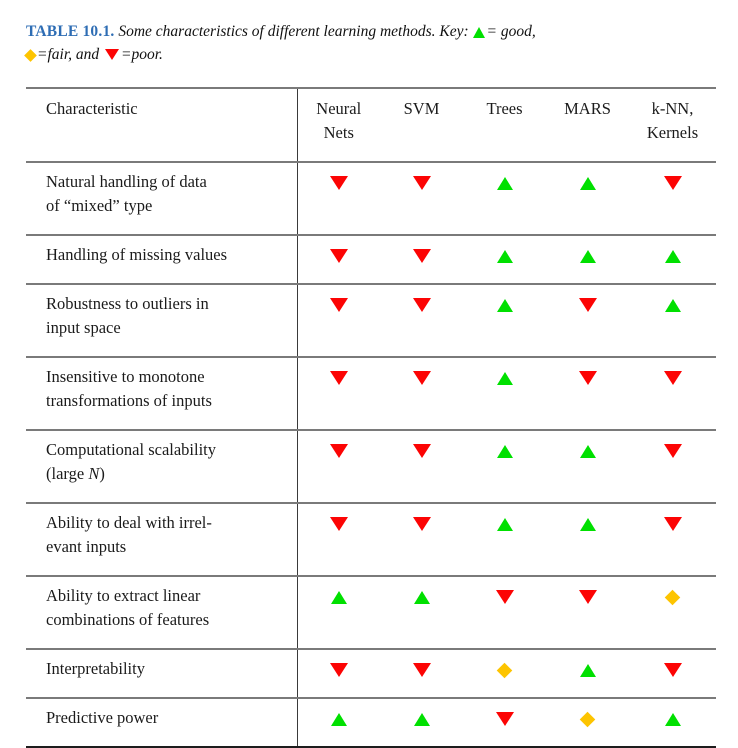  What do you see at coordinates (112, 55) in the screenshot?
I see `legend-poor-down-triangle-icon` at bounding box center [112, 55].